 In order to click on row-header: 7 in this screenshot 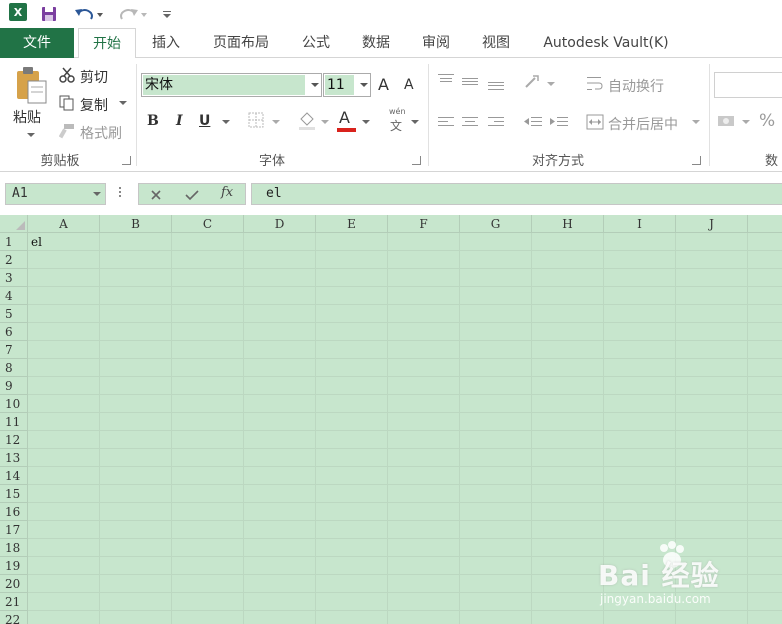, I will do `click(14, 350)`.